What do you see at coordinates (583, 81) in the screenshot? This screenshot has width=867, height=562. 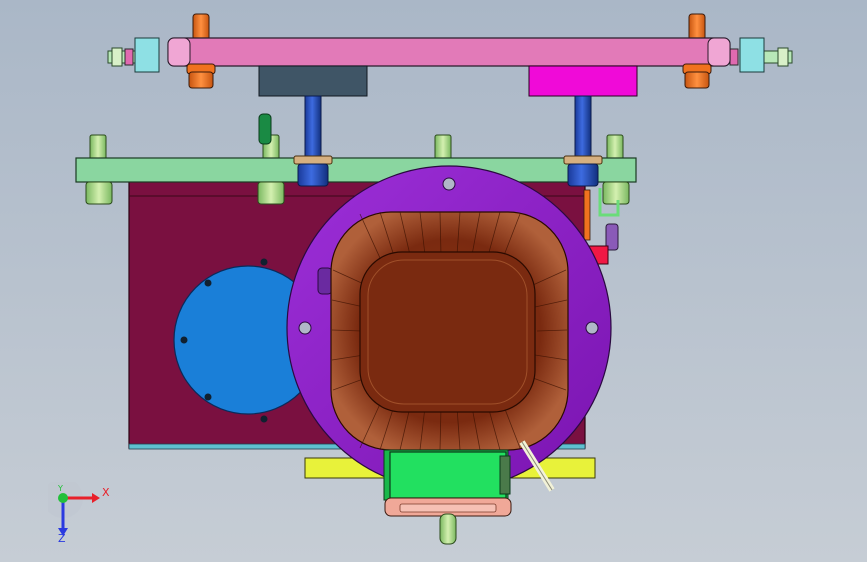 I see `magenta-block` at bounding box center [583, 81].